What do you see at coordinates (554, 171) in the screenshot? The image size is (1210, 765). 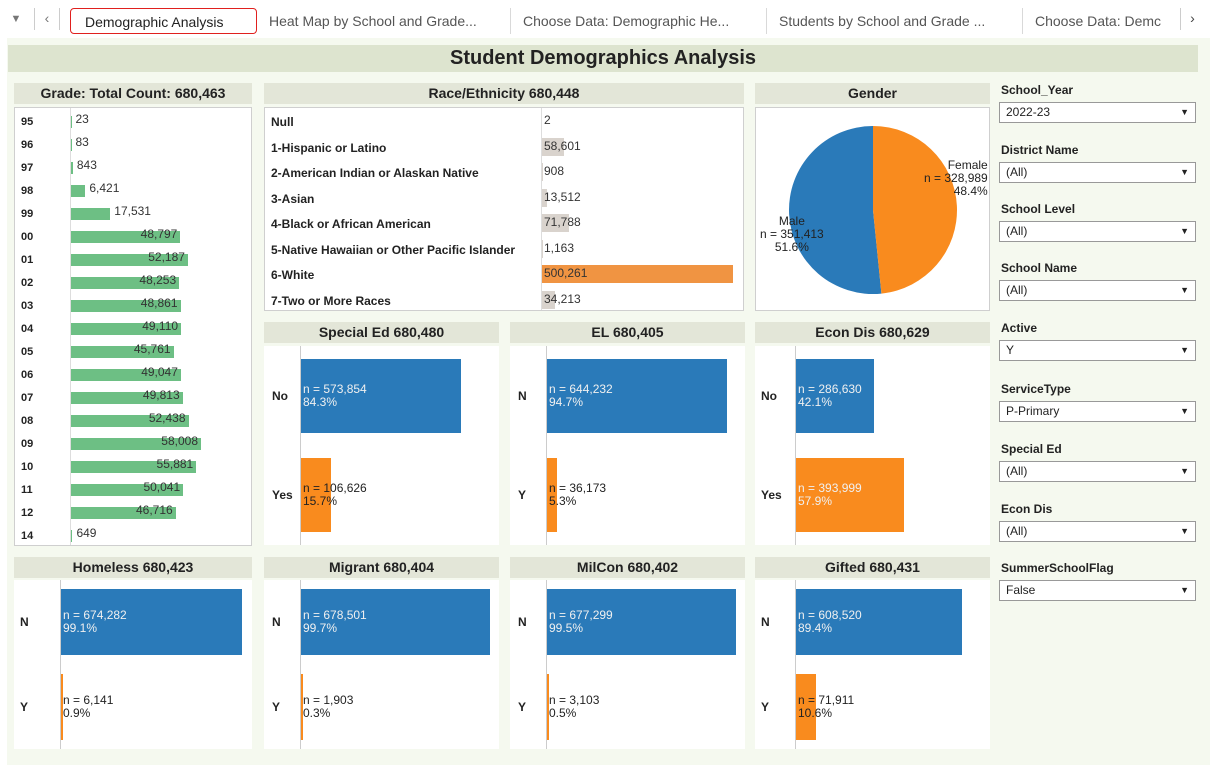 I see `race-value-label: 908` at bounding box center [554, 171].